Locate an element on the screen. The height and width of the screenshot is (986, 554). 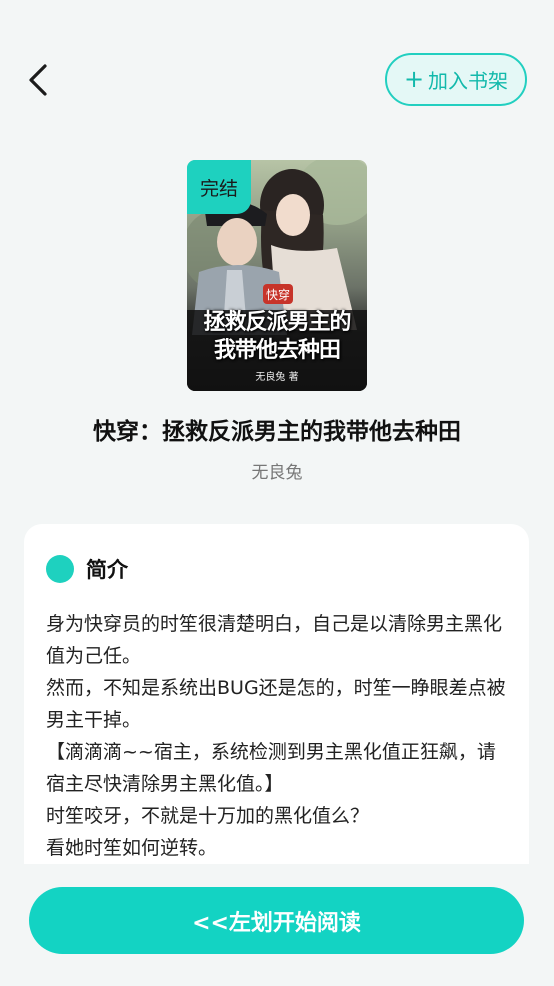
cover-author: 无良兔 著 is located at coordinates (277, 377).